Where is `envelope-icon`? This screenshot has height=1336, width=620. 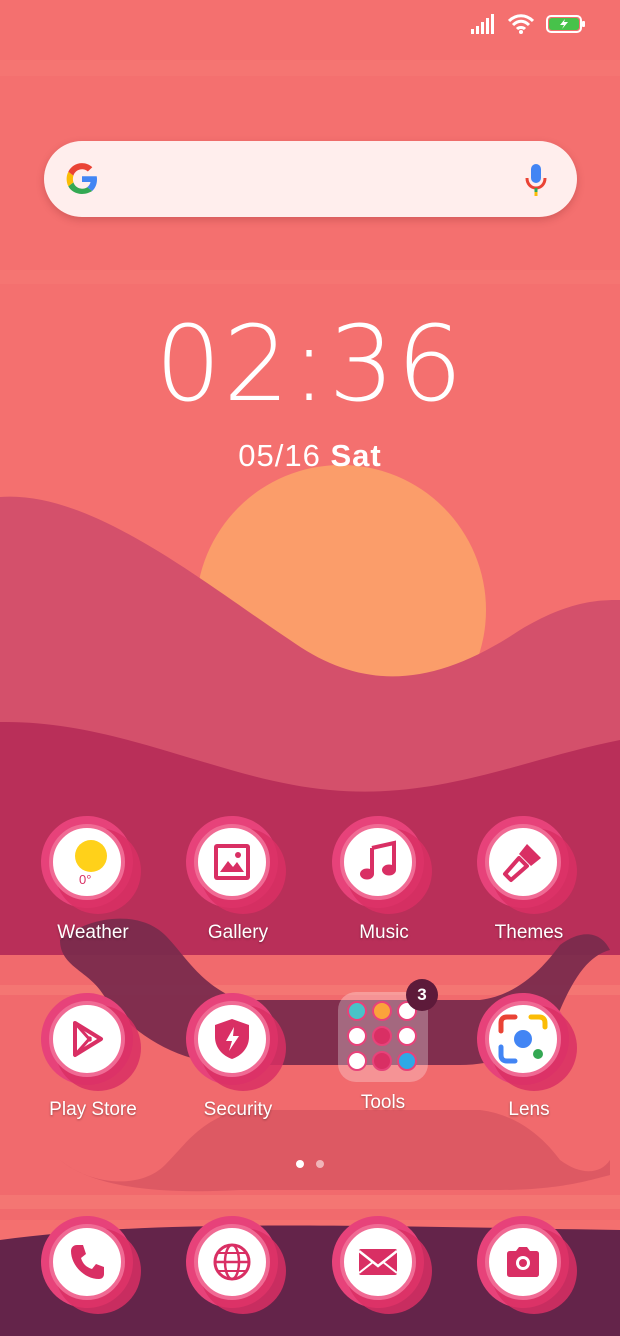 envelope-icon is located at coordinates (378, 1262).